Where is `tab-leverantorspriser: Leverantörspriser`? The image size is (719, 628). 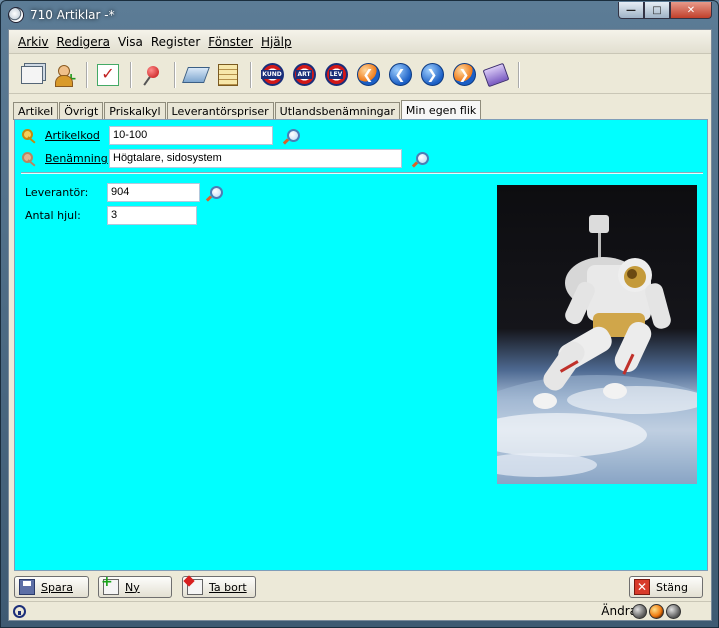 tab-leverantorspriser: Leverantörspriser is located at coordinates (220, 111).